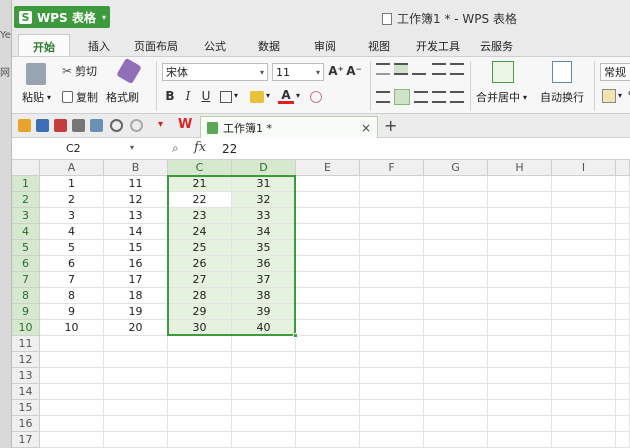 The image size is (630, 448). Describe the element at coordinates (456, 360) in the screenshot. I see `cell-g12` at that location.